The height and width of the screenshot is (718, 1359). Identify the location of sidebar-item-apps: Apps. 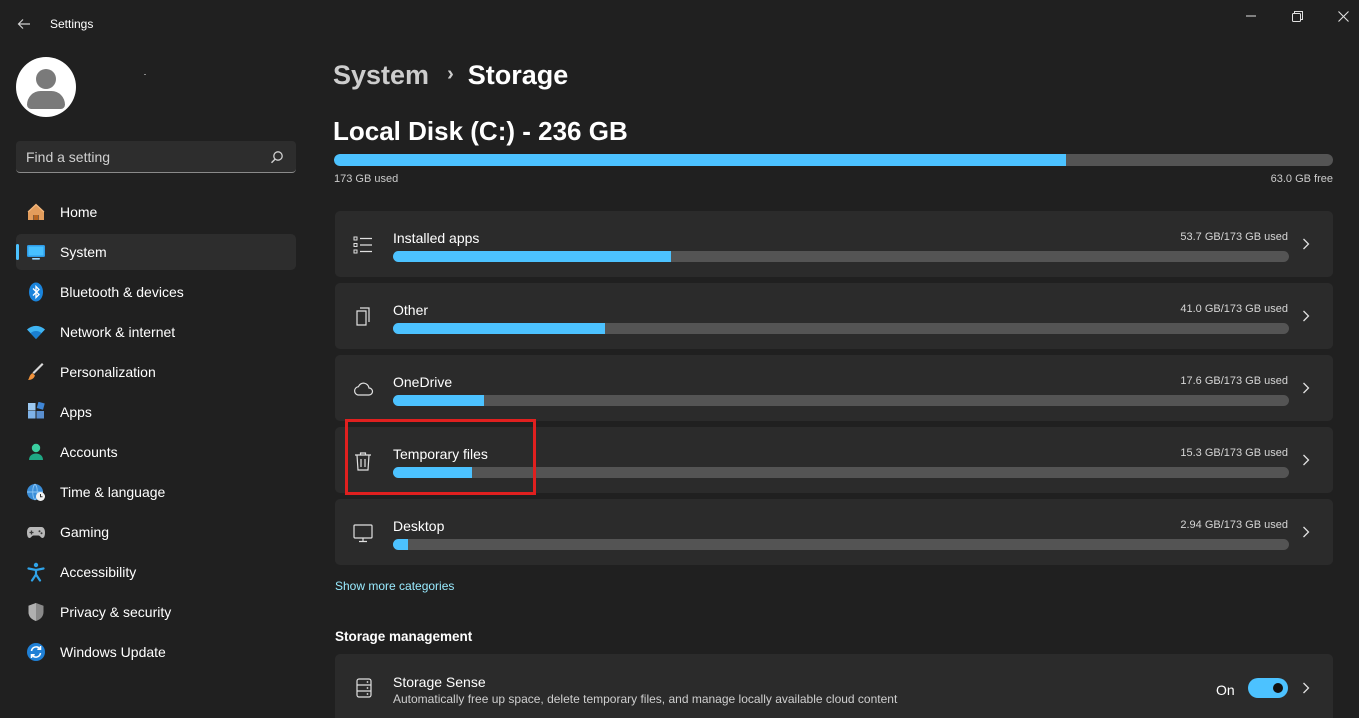
(156, 412).